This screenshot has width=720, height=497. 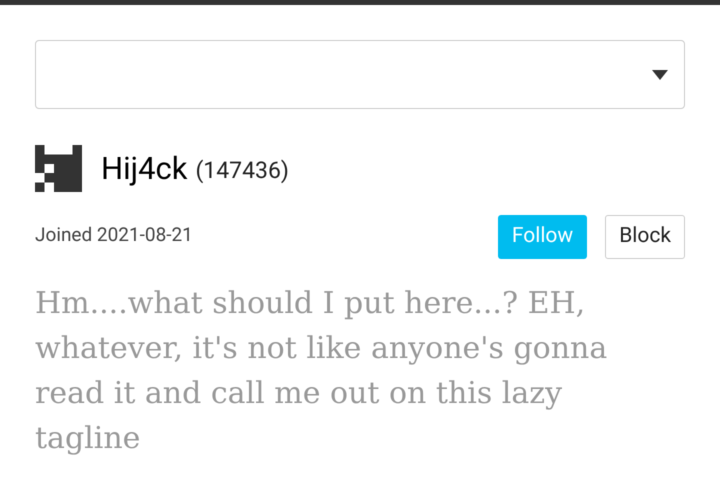 What do you see at coordinates (360, 74) in the screenshot?
I see `select-field` at bounding box center [360, 74].